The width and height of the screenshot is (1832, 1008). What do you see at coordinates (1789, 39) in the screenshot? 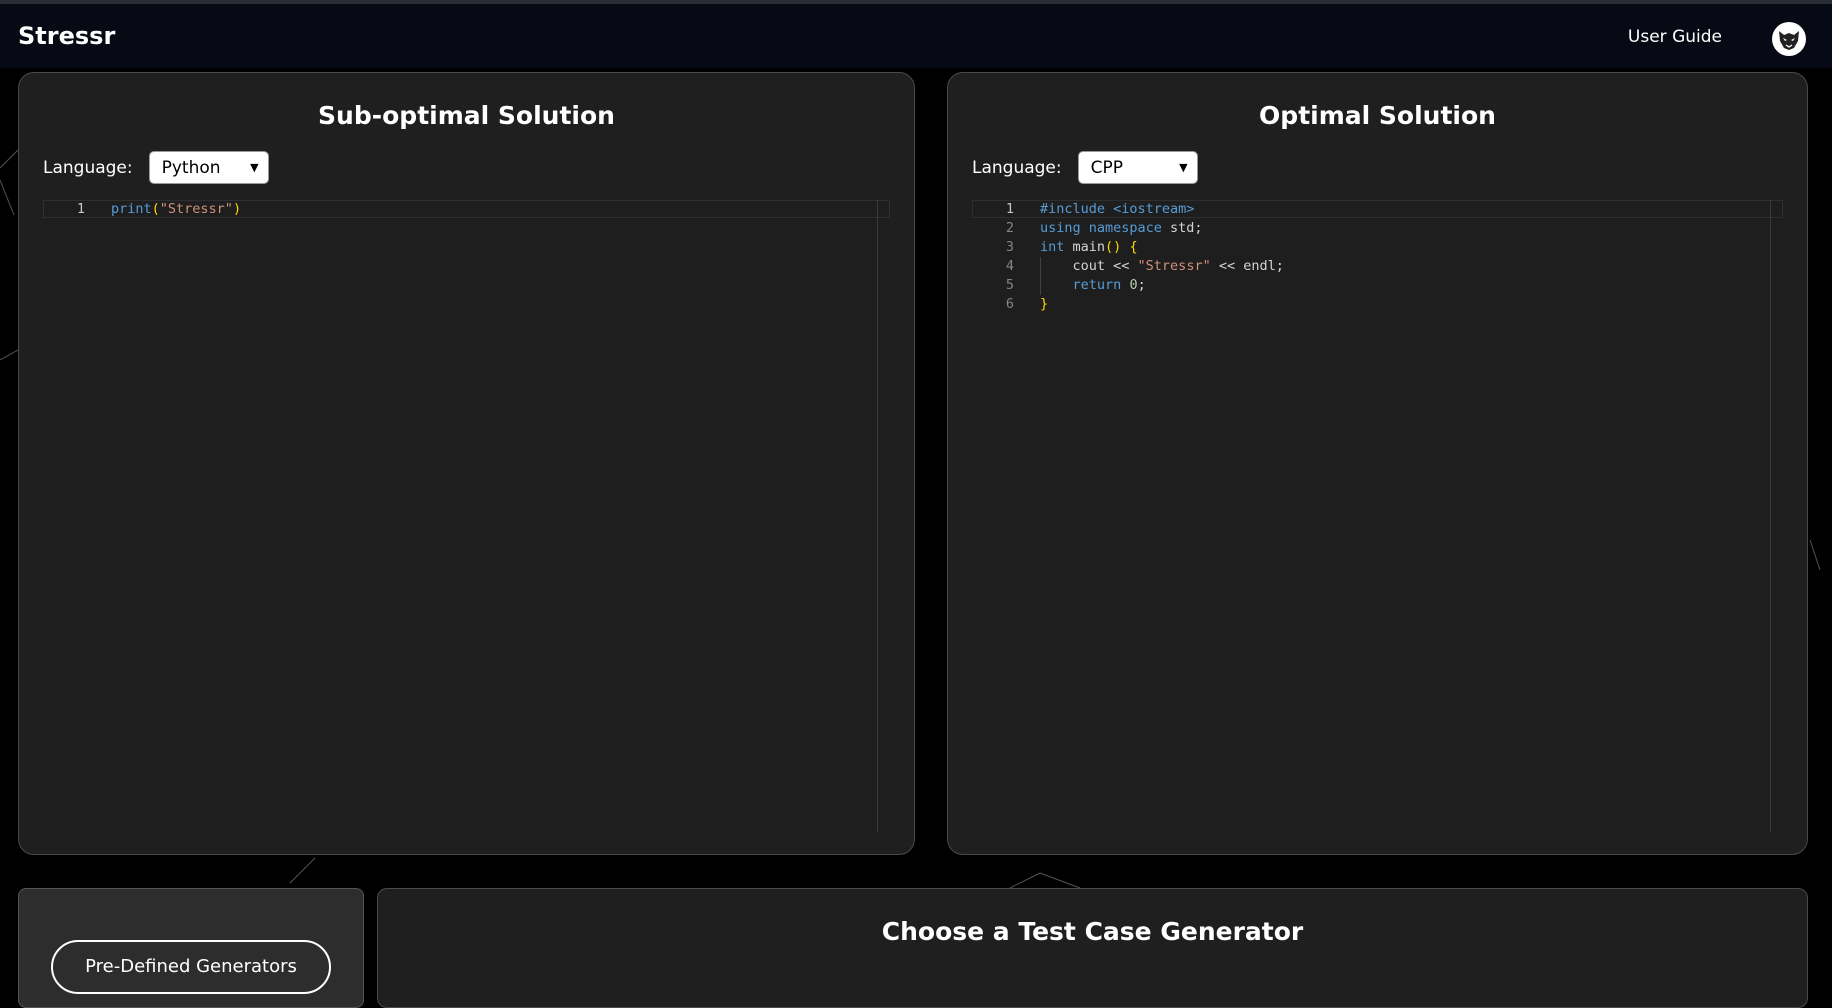
I see `wolf-avatar-icon` at bounding box center [1789, 39].